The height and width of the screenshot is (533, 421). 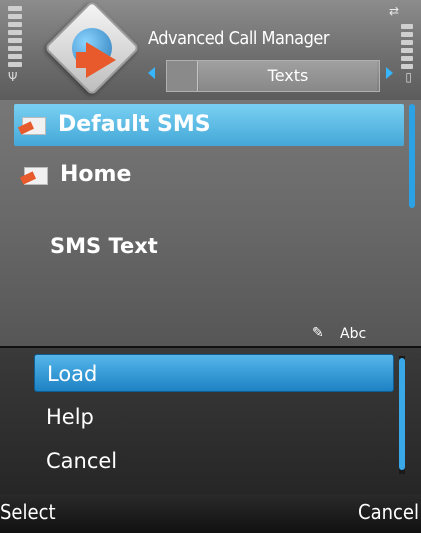 I want to click on lock-icon: ▯, so click(x=408, y=77).